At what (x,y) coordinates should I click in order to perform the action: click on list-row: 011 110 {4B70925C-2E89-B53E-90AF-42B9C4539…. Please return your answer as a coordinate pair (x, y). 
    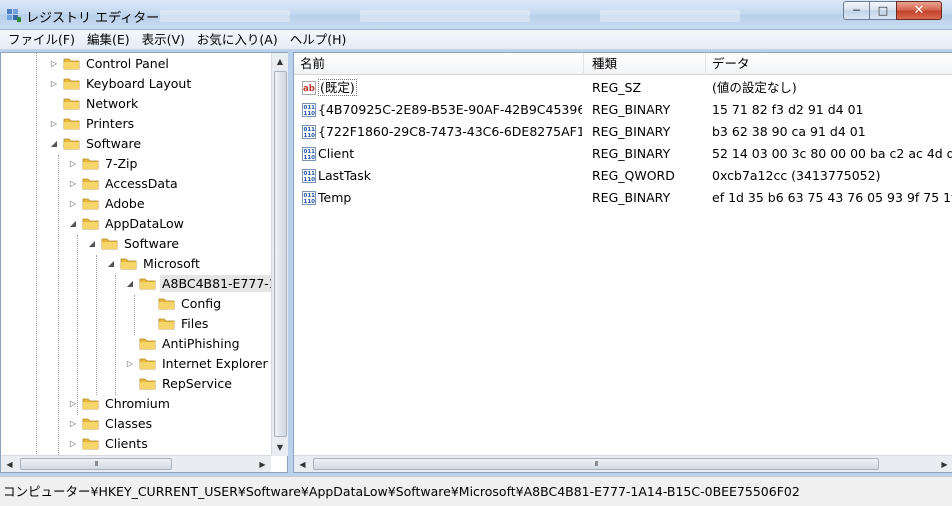
    Looking at the image, I should click on (623, 110).